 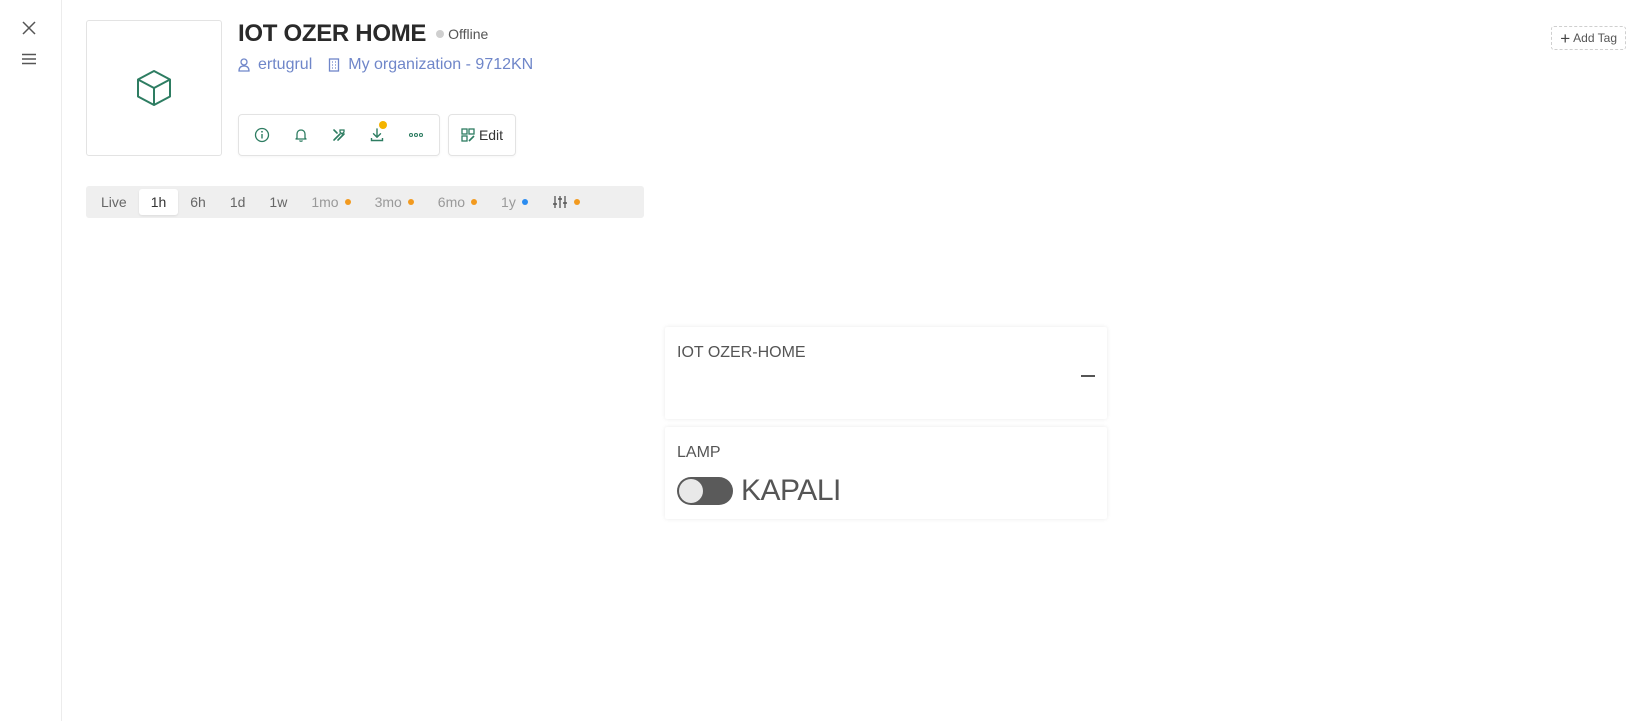 What do you see at coordinates (1565, 38) in the screenshot?
I see `plus-icon: +` at bounding box center [1565, 38].